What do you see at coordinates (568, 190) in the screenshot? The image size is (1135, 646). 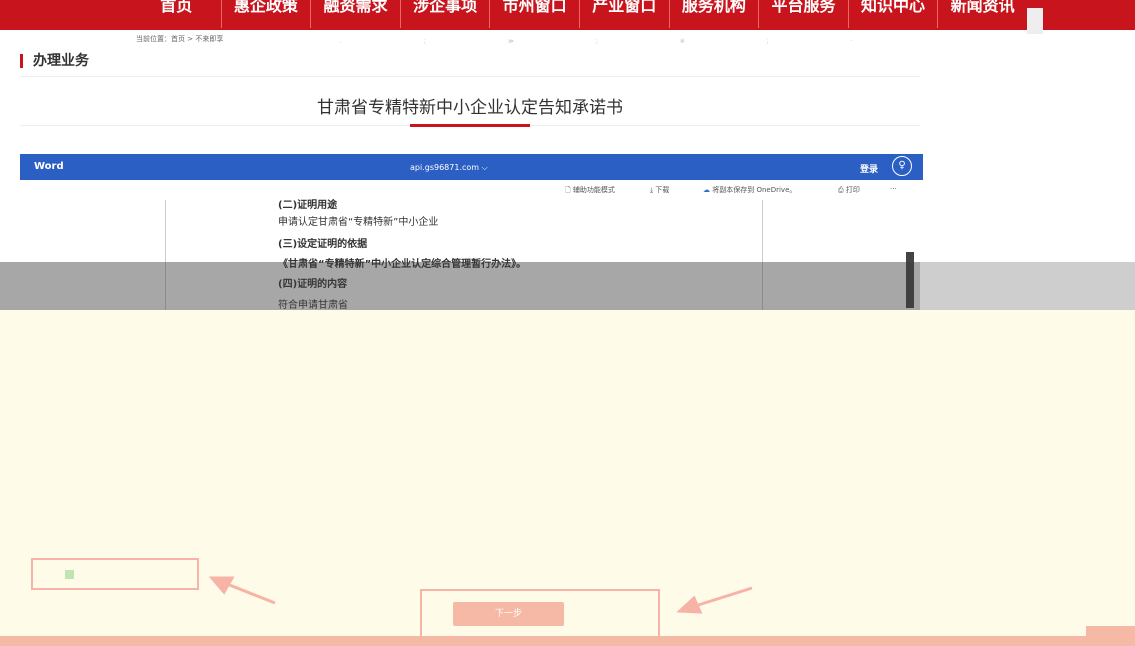 I see `accessibility-icon: 🗋` at bounding box center [568, 190].